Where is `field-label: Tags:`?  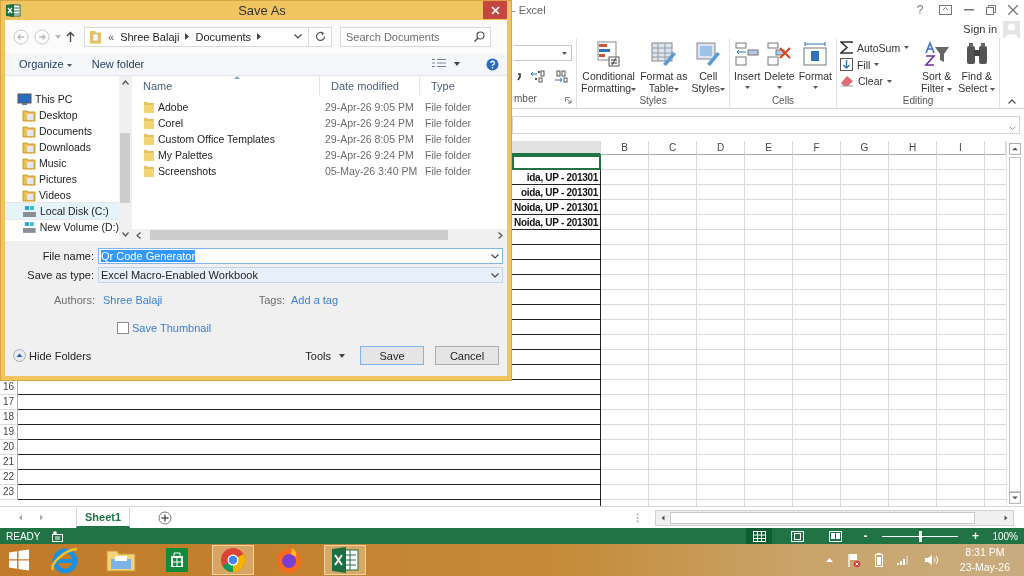
field-label: Tags: is located at coordinates (271, 300).